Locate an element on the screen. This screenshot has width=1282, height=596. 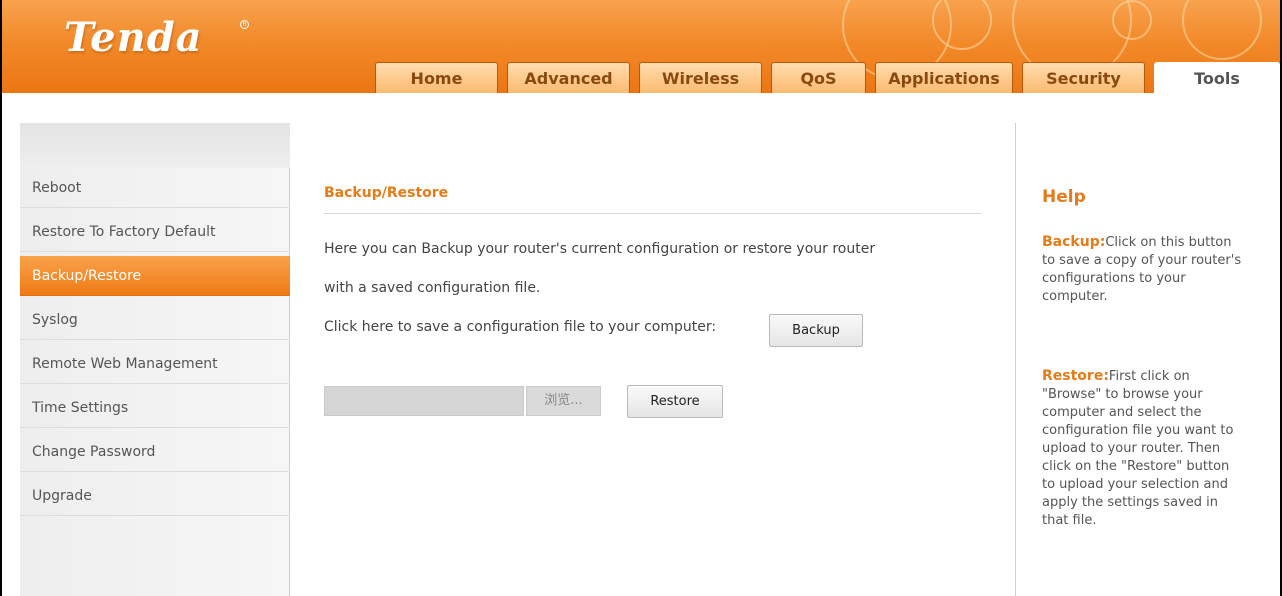
registered-mark: R is located at coordinates (244, 24).